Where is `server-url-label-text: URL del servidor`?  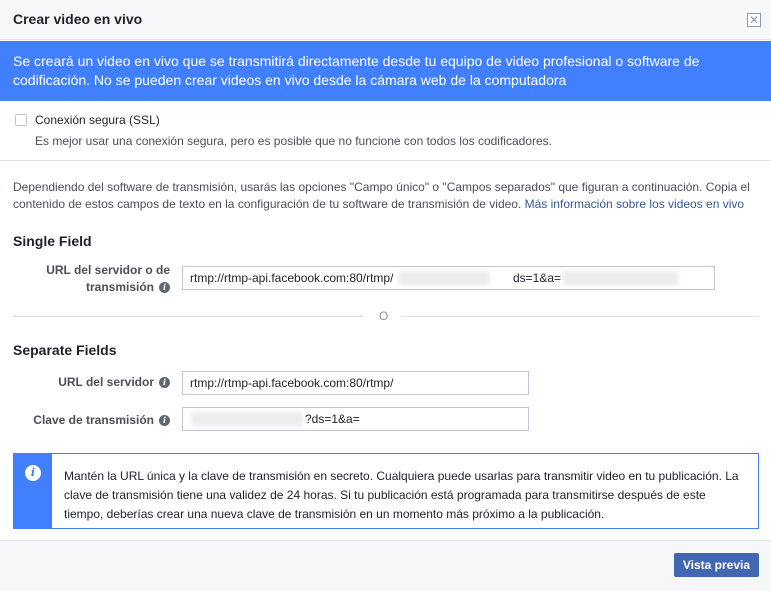 server-url-label-text: URL del servidor is located at coordinates (106, 382).